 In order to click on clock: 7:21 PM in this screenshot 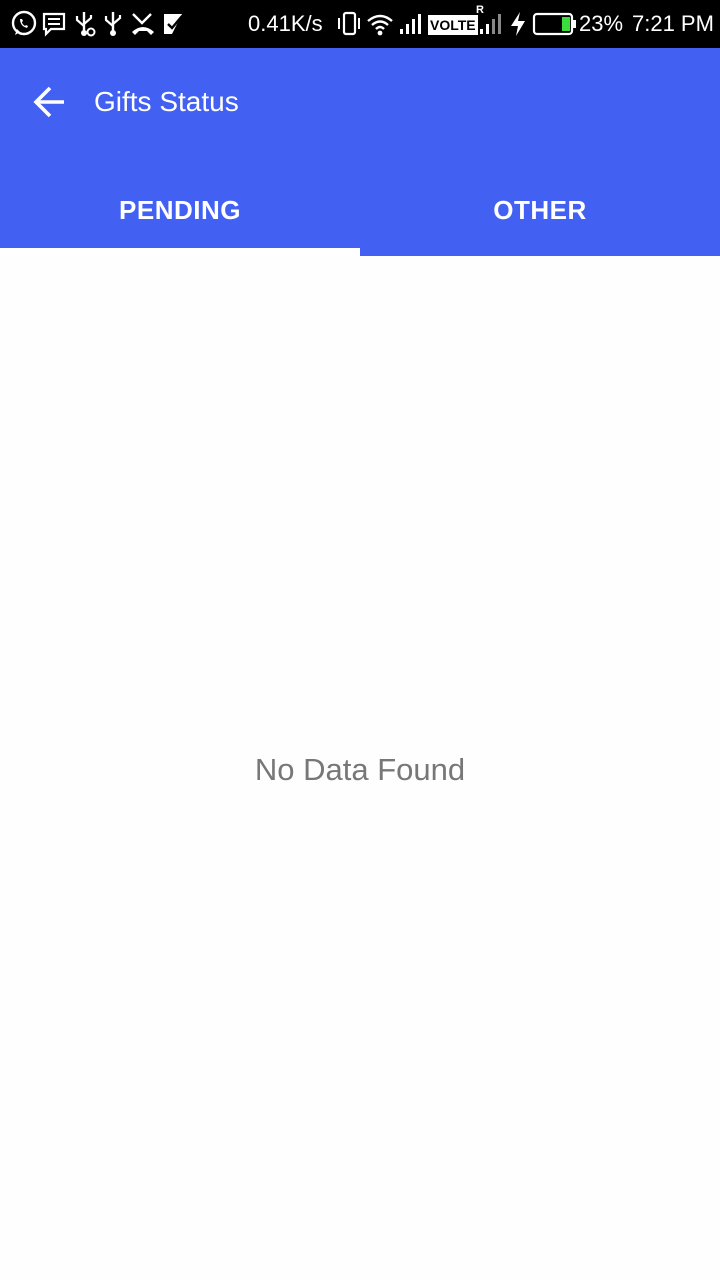, I will do `click(673, 23)`.